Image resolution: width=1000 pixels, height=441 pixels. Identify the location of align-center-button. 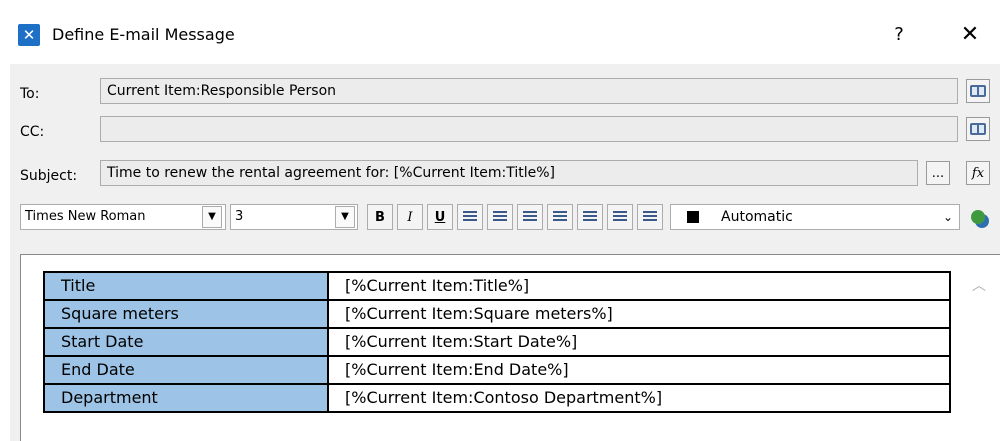
(500, 217).